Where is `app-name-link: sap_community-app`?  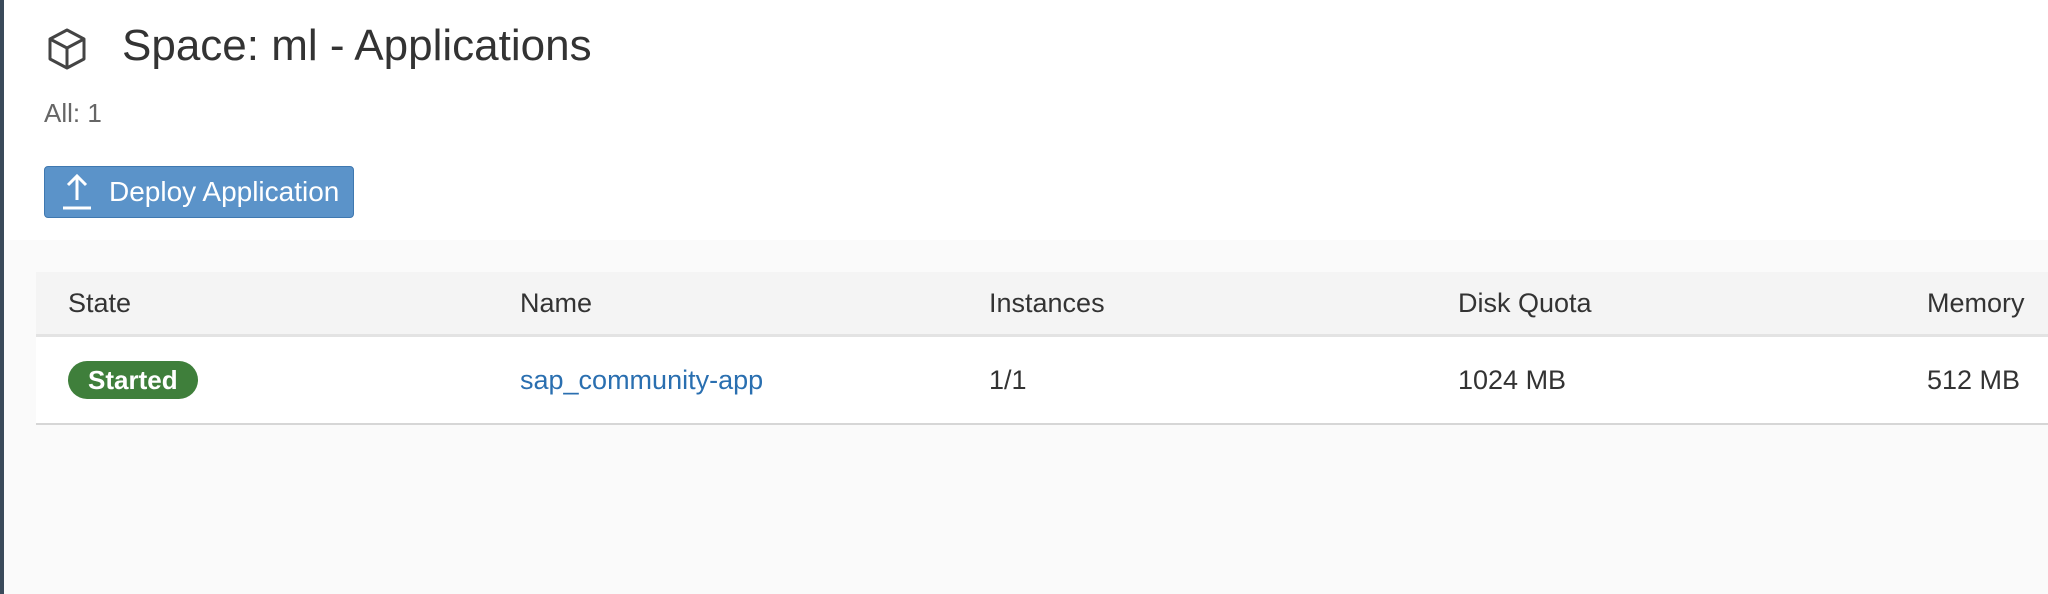
app-name-link: sap_community-app is located at coordinates (641, 380).